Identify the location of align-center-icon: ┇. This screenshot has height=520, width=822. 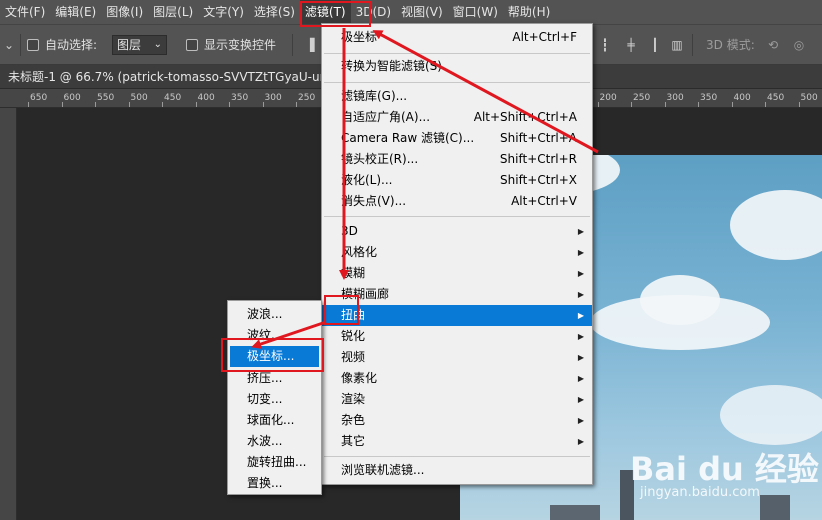
(605, 45).